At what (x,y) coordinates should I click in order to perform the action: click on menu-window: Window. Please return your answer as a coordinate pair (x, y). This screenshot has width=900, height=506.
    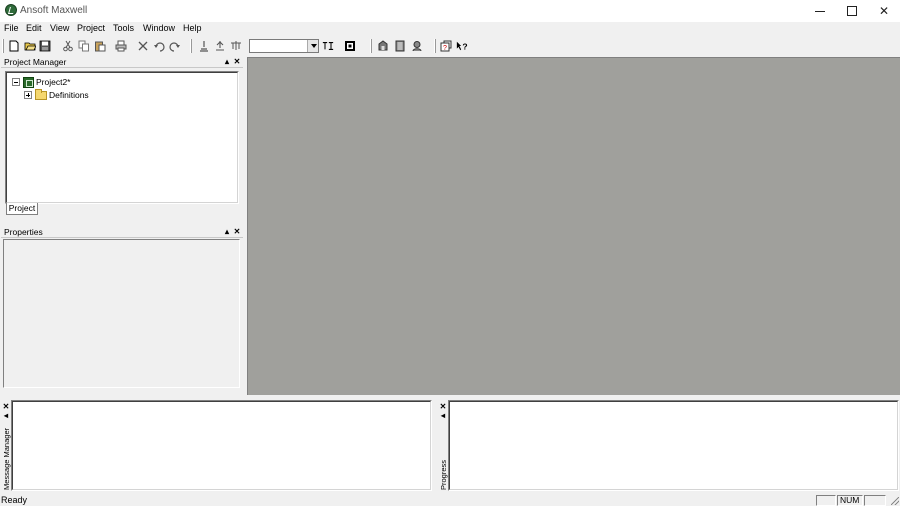
    Looking at the image, I should click on (159, 28).